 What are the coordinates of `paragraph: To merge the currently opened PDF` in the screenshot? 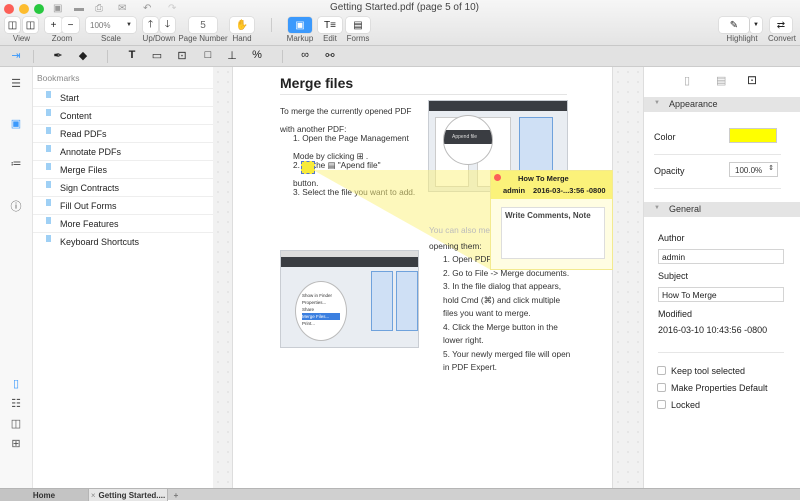 It's located at (346, 111).